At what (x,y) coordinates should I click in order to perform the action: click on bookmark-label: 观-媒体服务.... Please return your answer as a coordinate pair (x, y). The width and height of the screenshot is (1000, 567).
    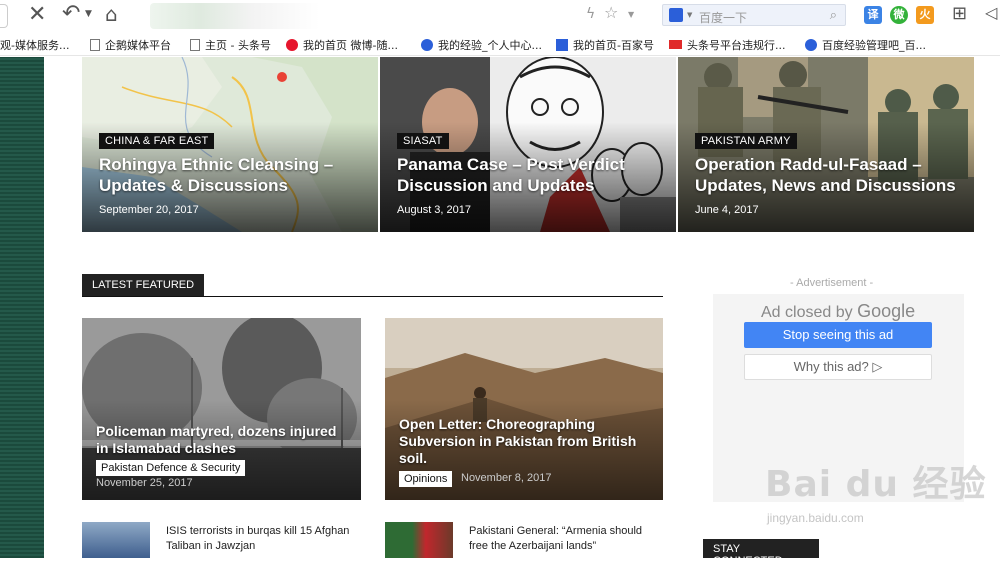
    Looking at the image, I should click on (35, 45).